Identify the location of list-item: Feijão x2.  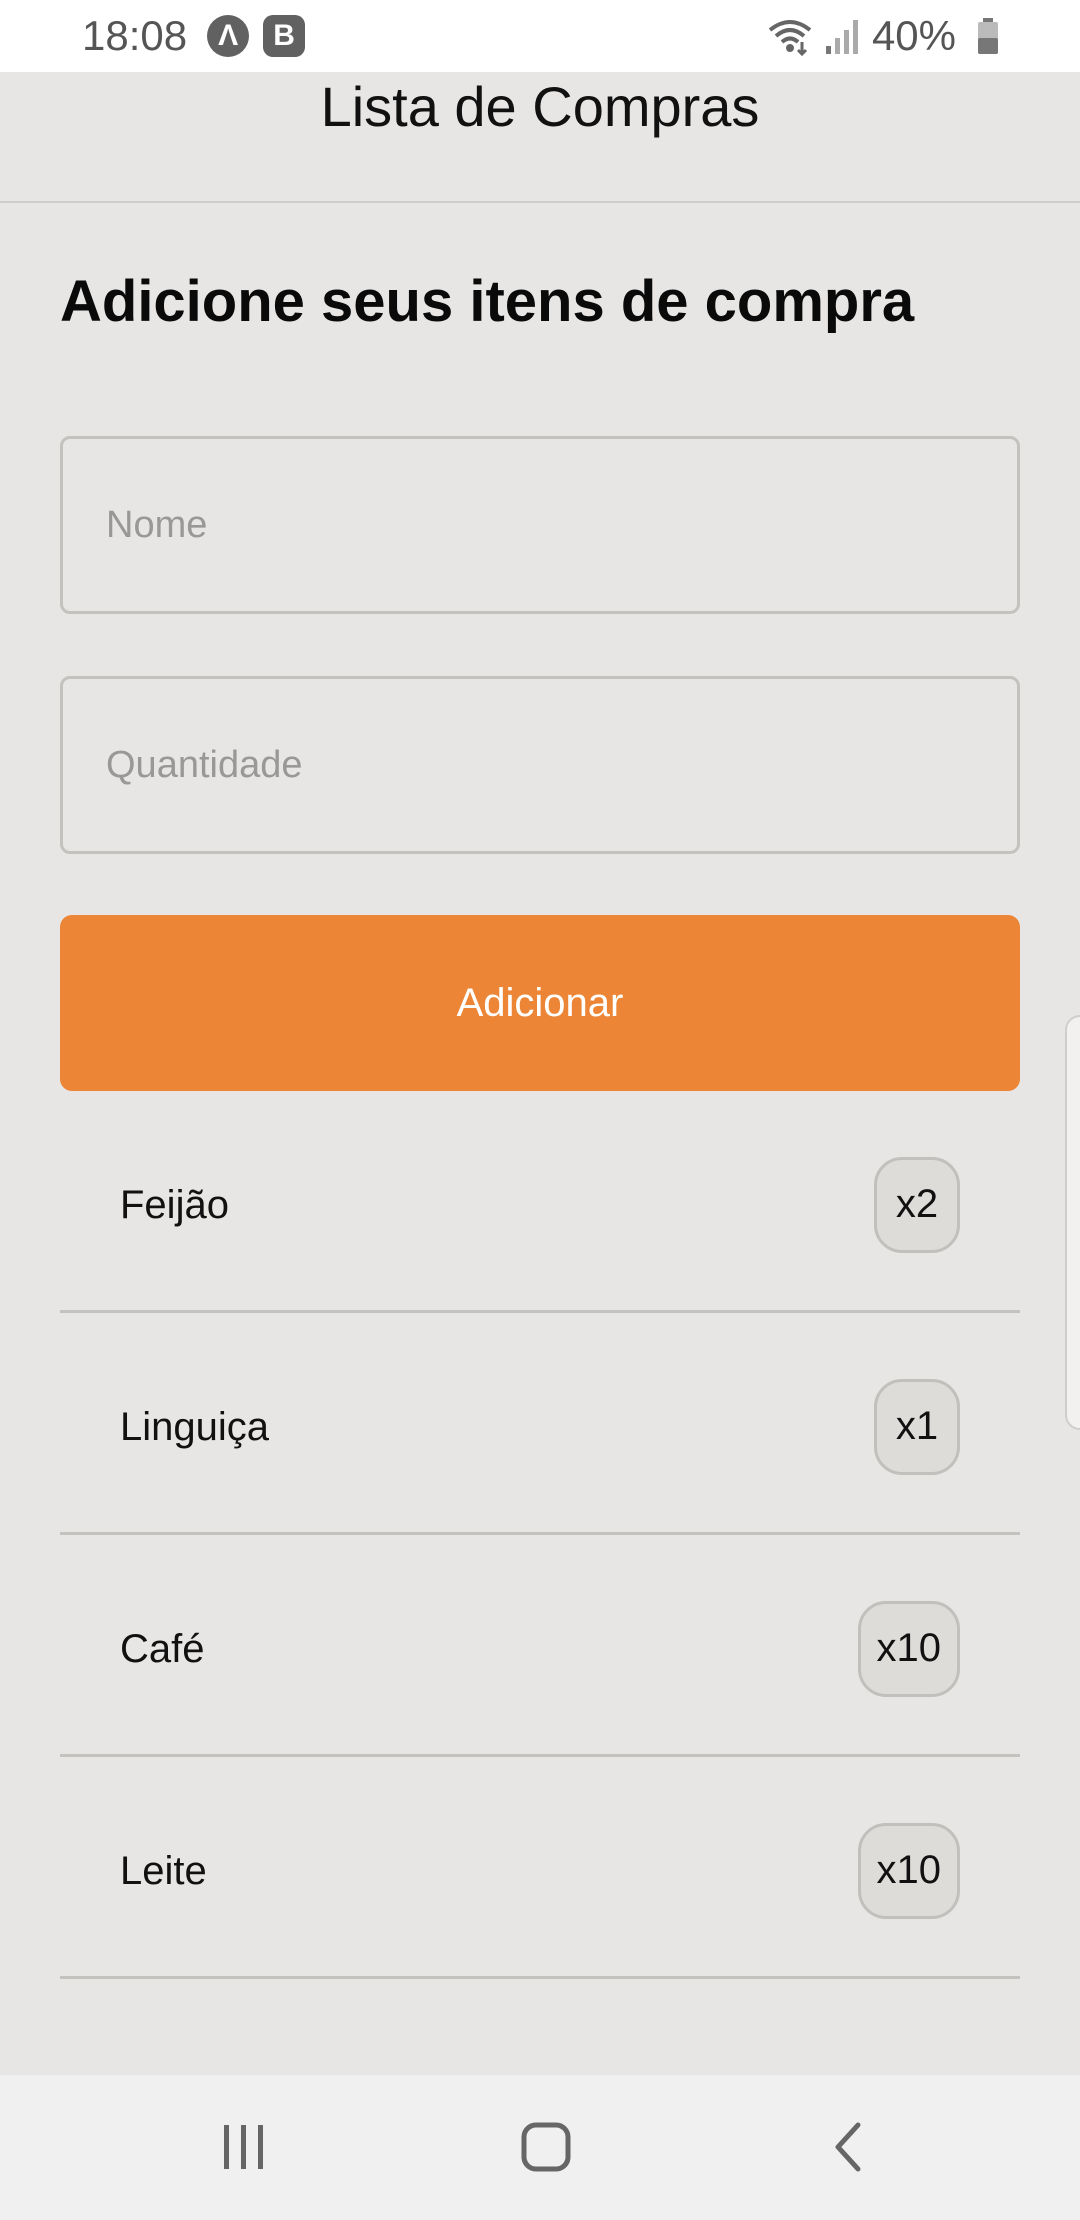
(540, 1202).